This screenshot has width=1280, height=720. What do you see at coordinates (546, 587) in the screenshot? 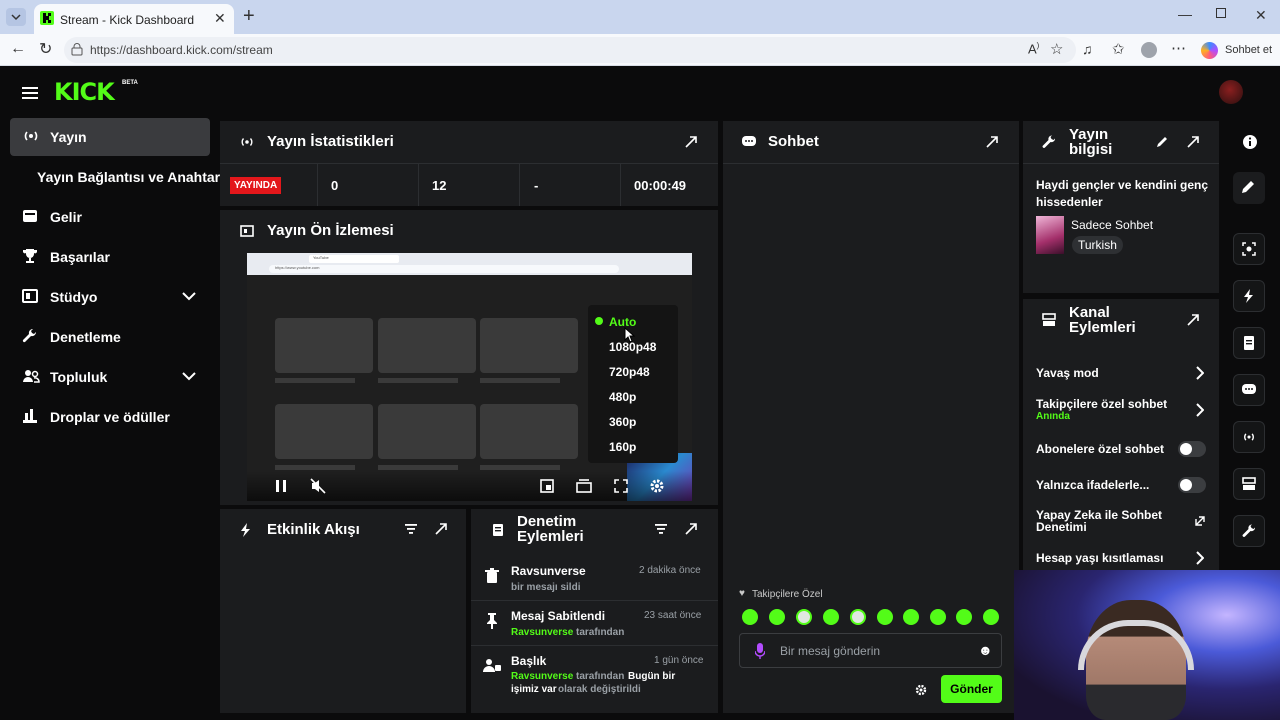
I see `mod-item-text: bir mesajı sildi` at bounding box center [546, 587].